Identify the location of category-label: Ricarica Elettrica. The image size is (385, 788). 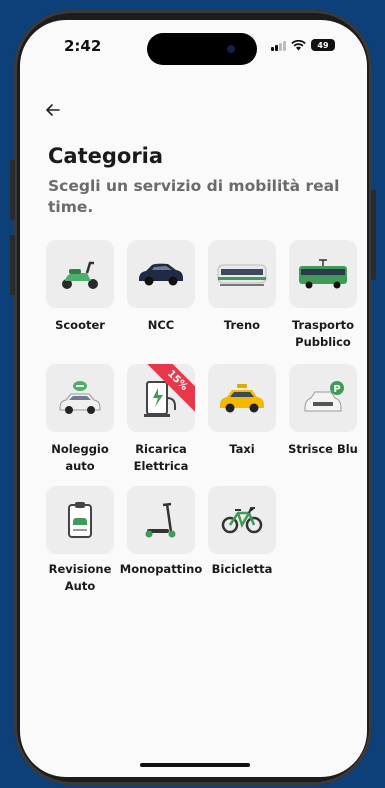
(161, 458).